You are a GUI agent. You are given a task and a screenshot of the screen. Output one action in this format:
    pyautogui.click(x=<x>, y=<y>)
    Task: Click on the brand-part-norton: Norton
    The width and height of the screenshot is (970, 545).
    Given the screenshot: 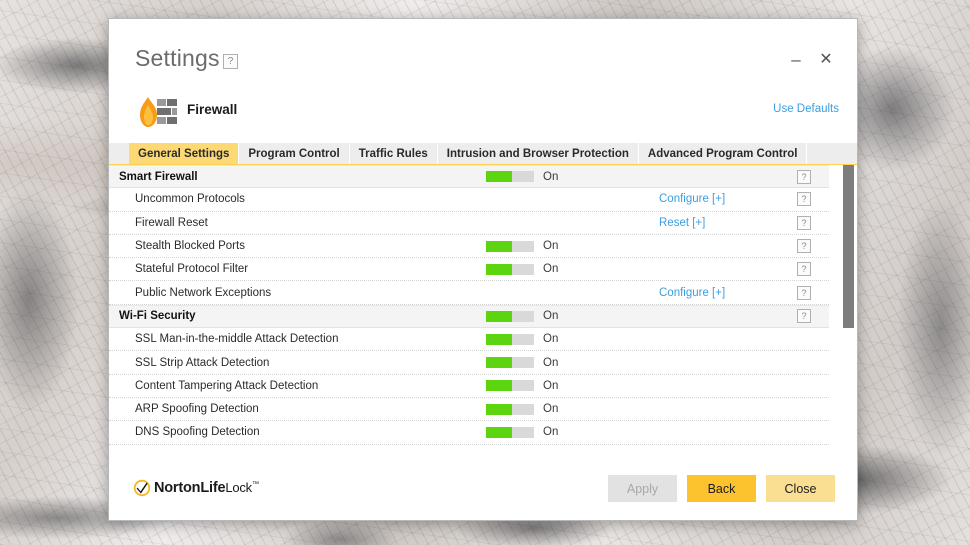 What is the action you would take?
    pyautogui.click(x=177, y=488)
    